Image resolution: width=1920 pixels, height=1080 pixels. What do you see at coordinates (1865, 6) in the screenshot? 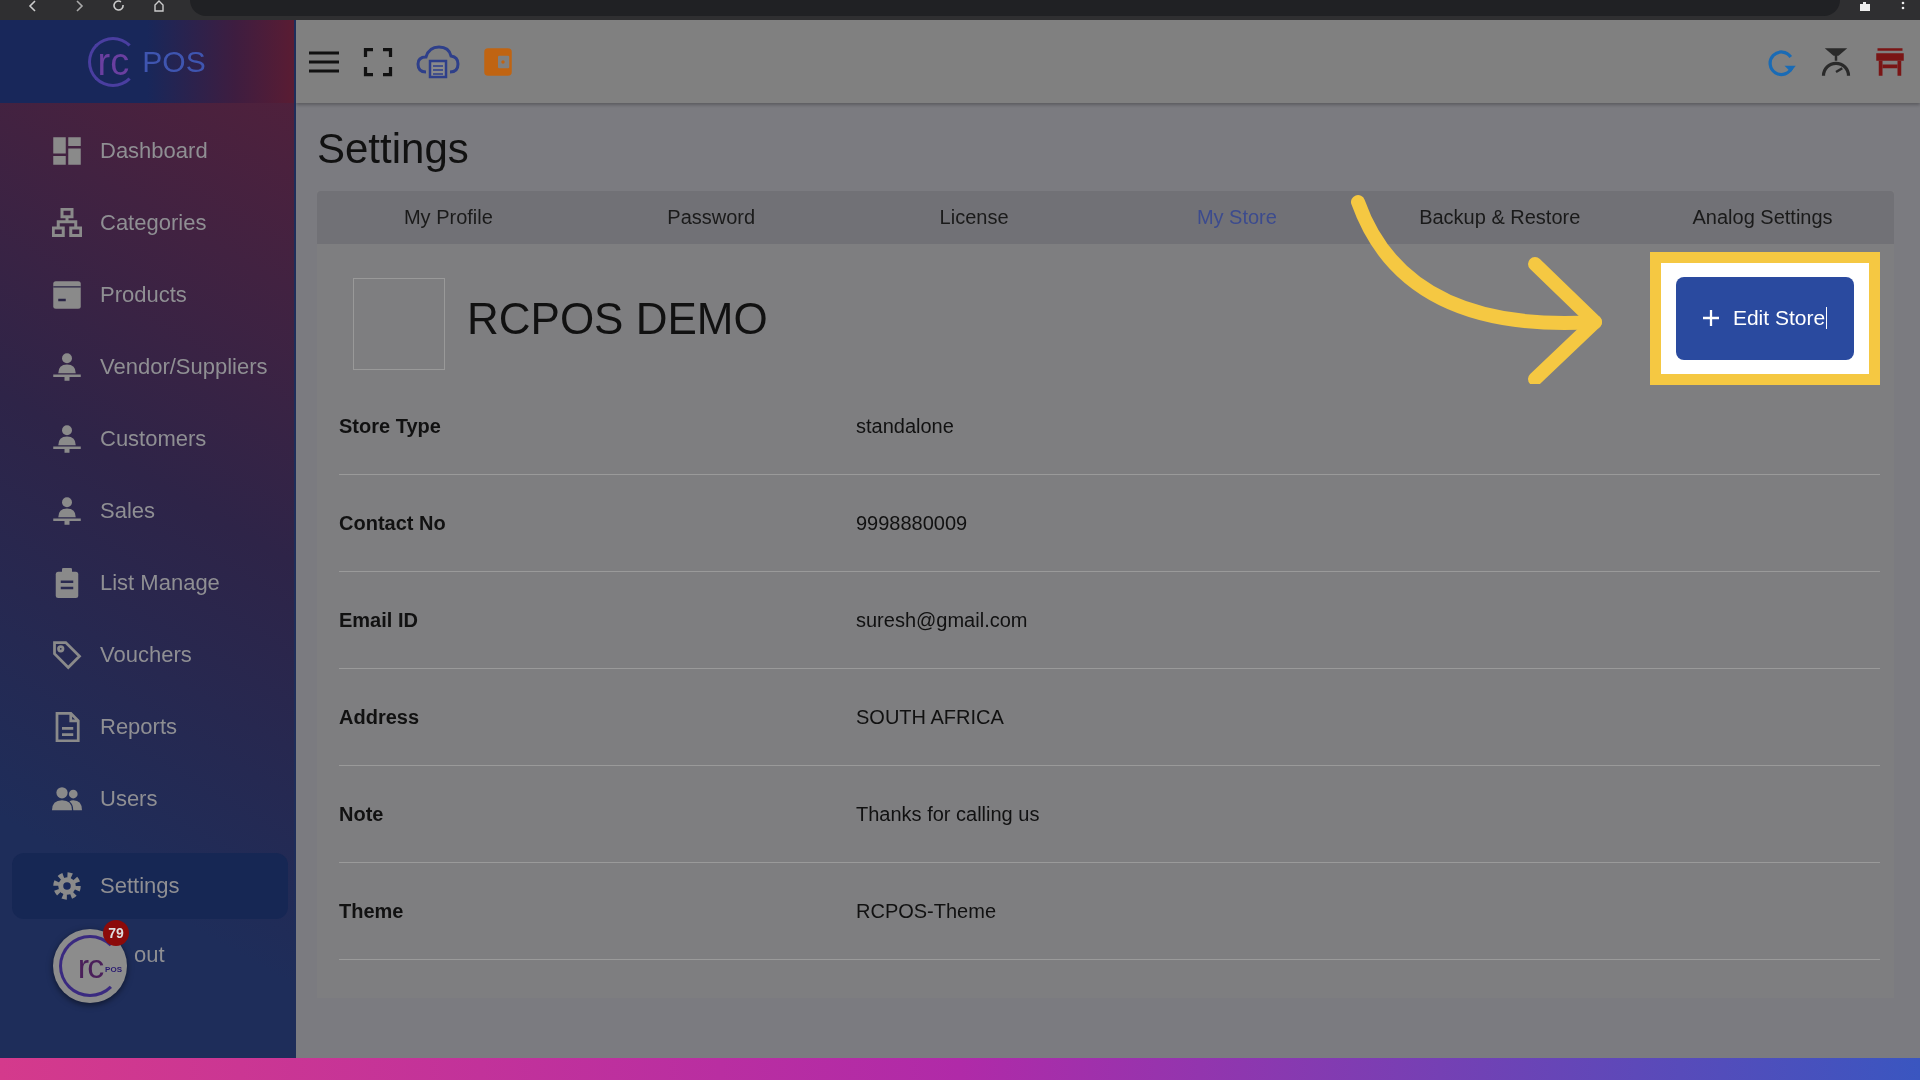
I see `extensions-icon` at bounding box center [1865, 6].